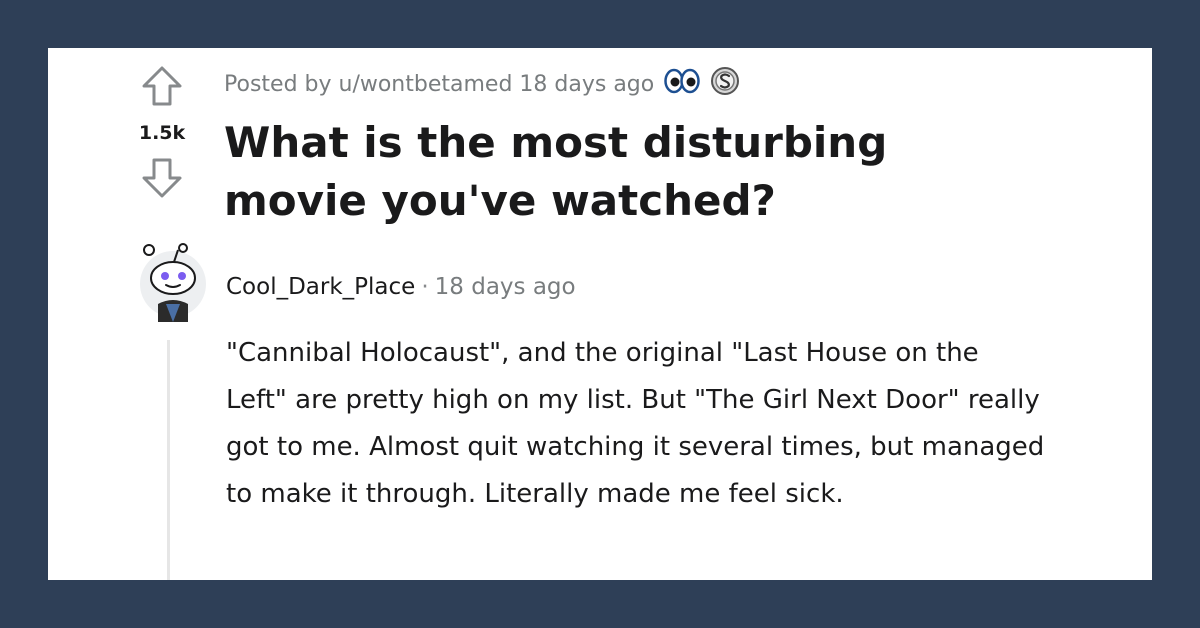 Image resolution: width=1200 pixels, height=628 pixels. What do you see at coordinates (320, 287) in the screenshot?
I see `comment-author: Cool_Dark_Place` at bounding box center [320, 287].